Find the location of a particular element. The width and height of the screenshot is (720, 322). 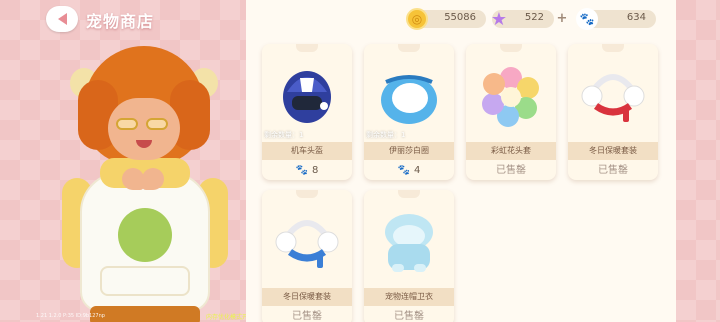

page-title: 宠物商店 is located at coordinates (120, 21).